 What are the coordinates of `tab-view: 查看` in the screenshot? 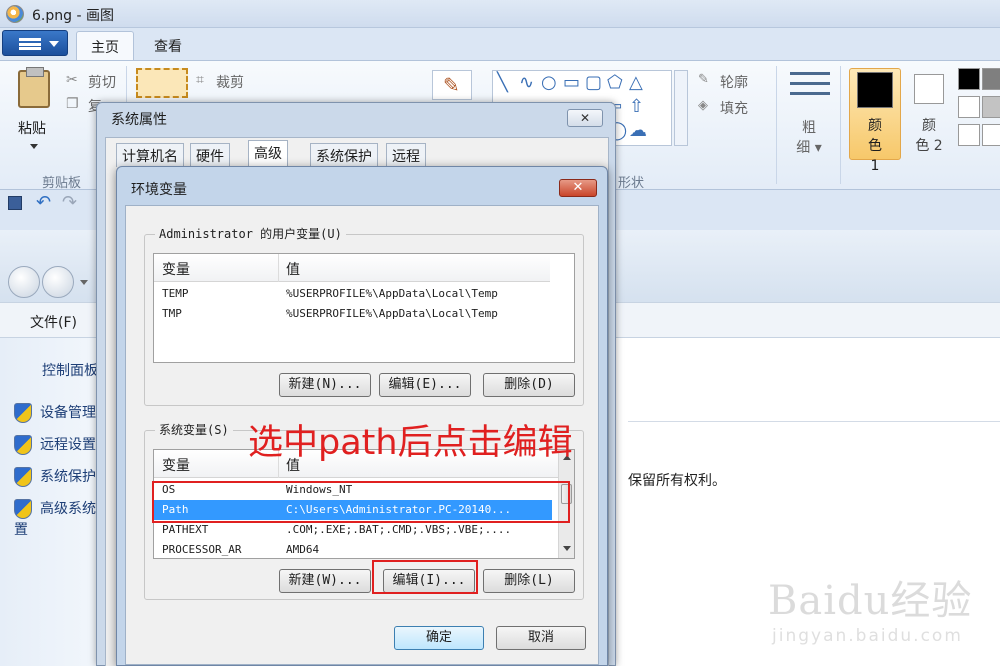 It's located at (168, 45).